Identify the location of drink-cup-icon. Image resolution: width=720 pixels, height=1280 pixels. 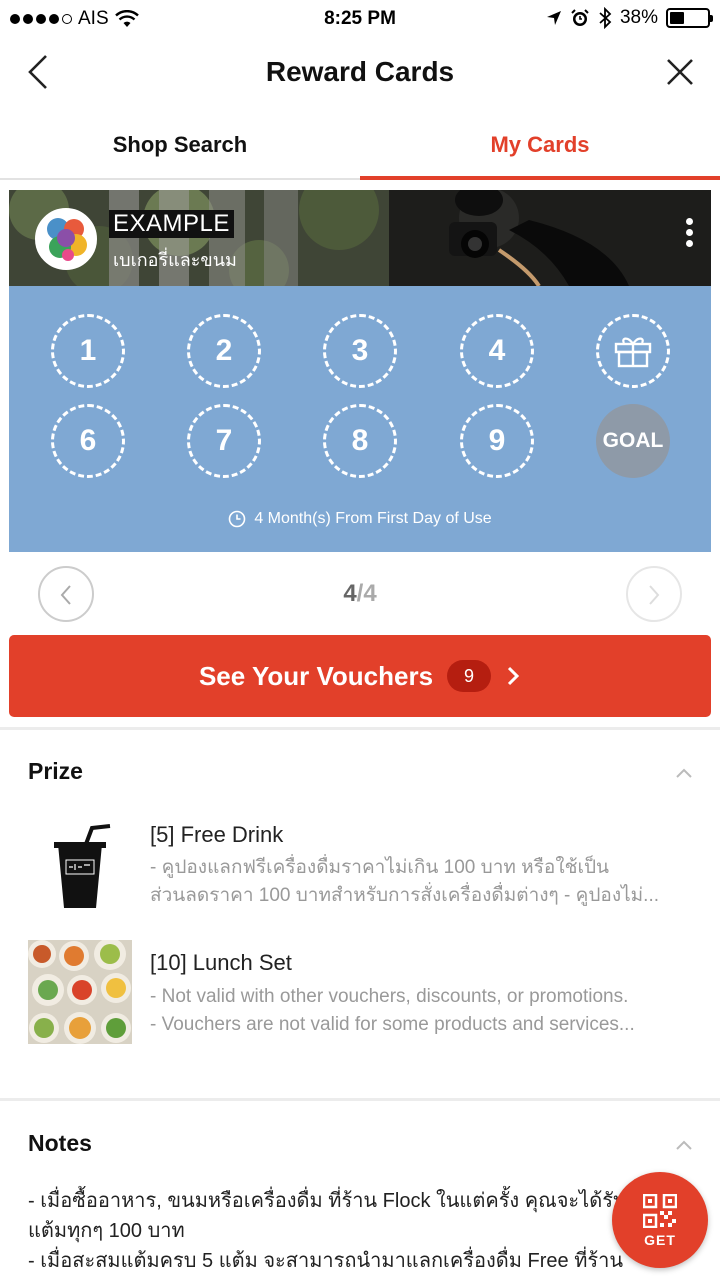
(80, 872).